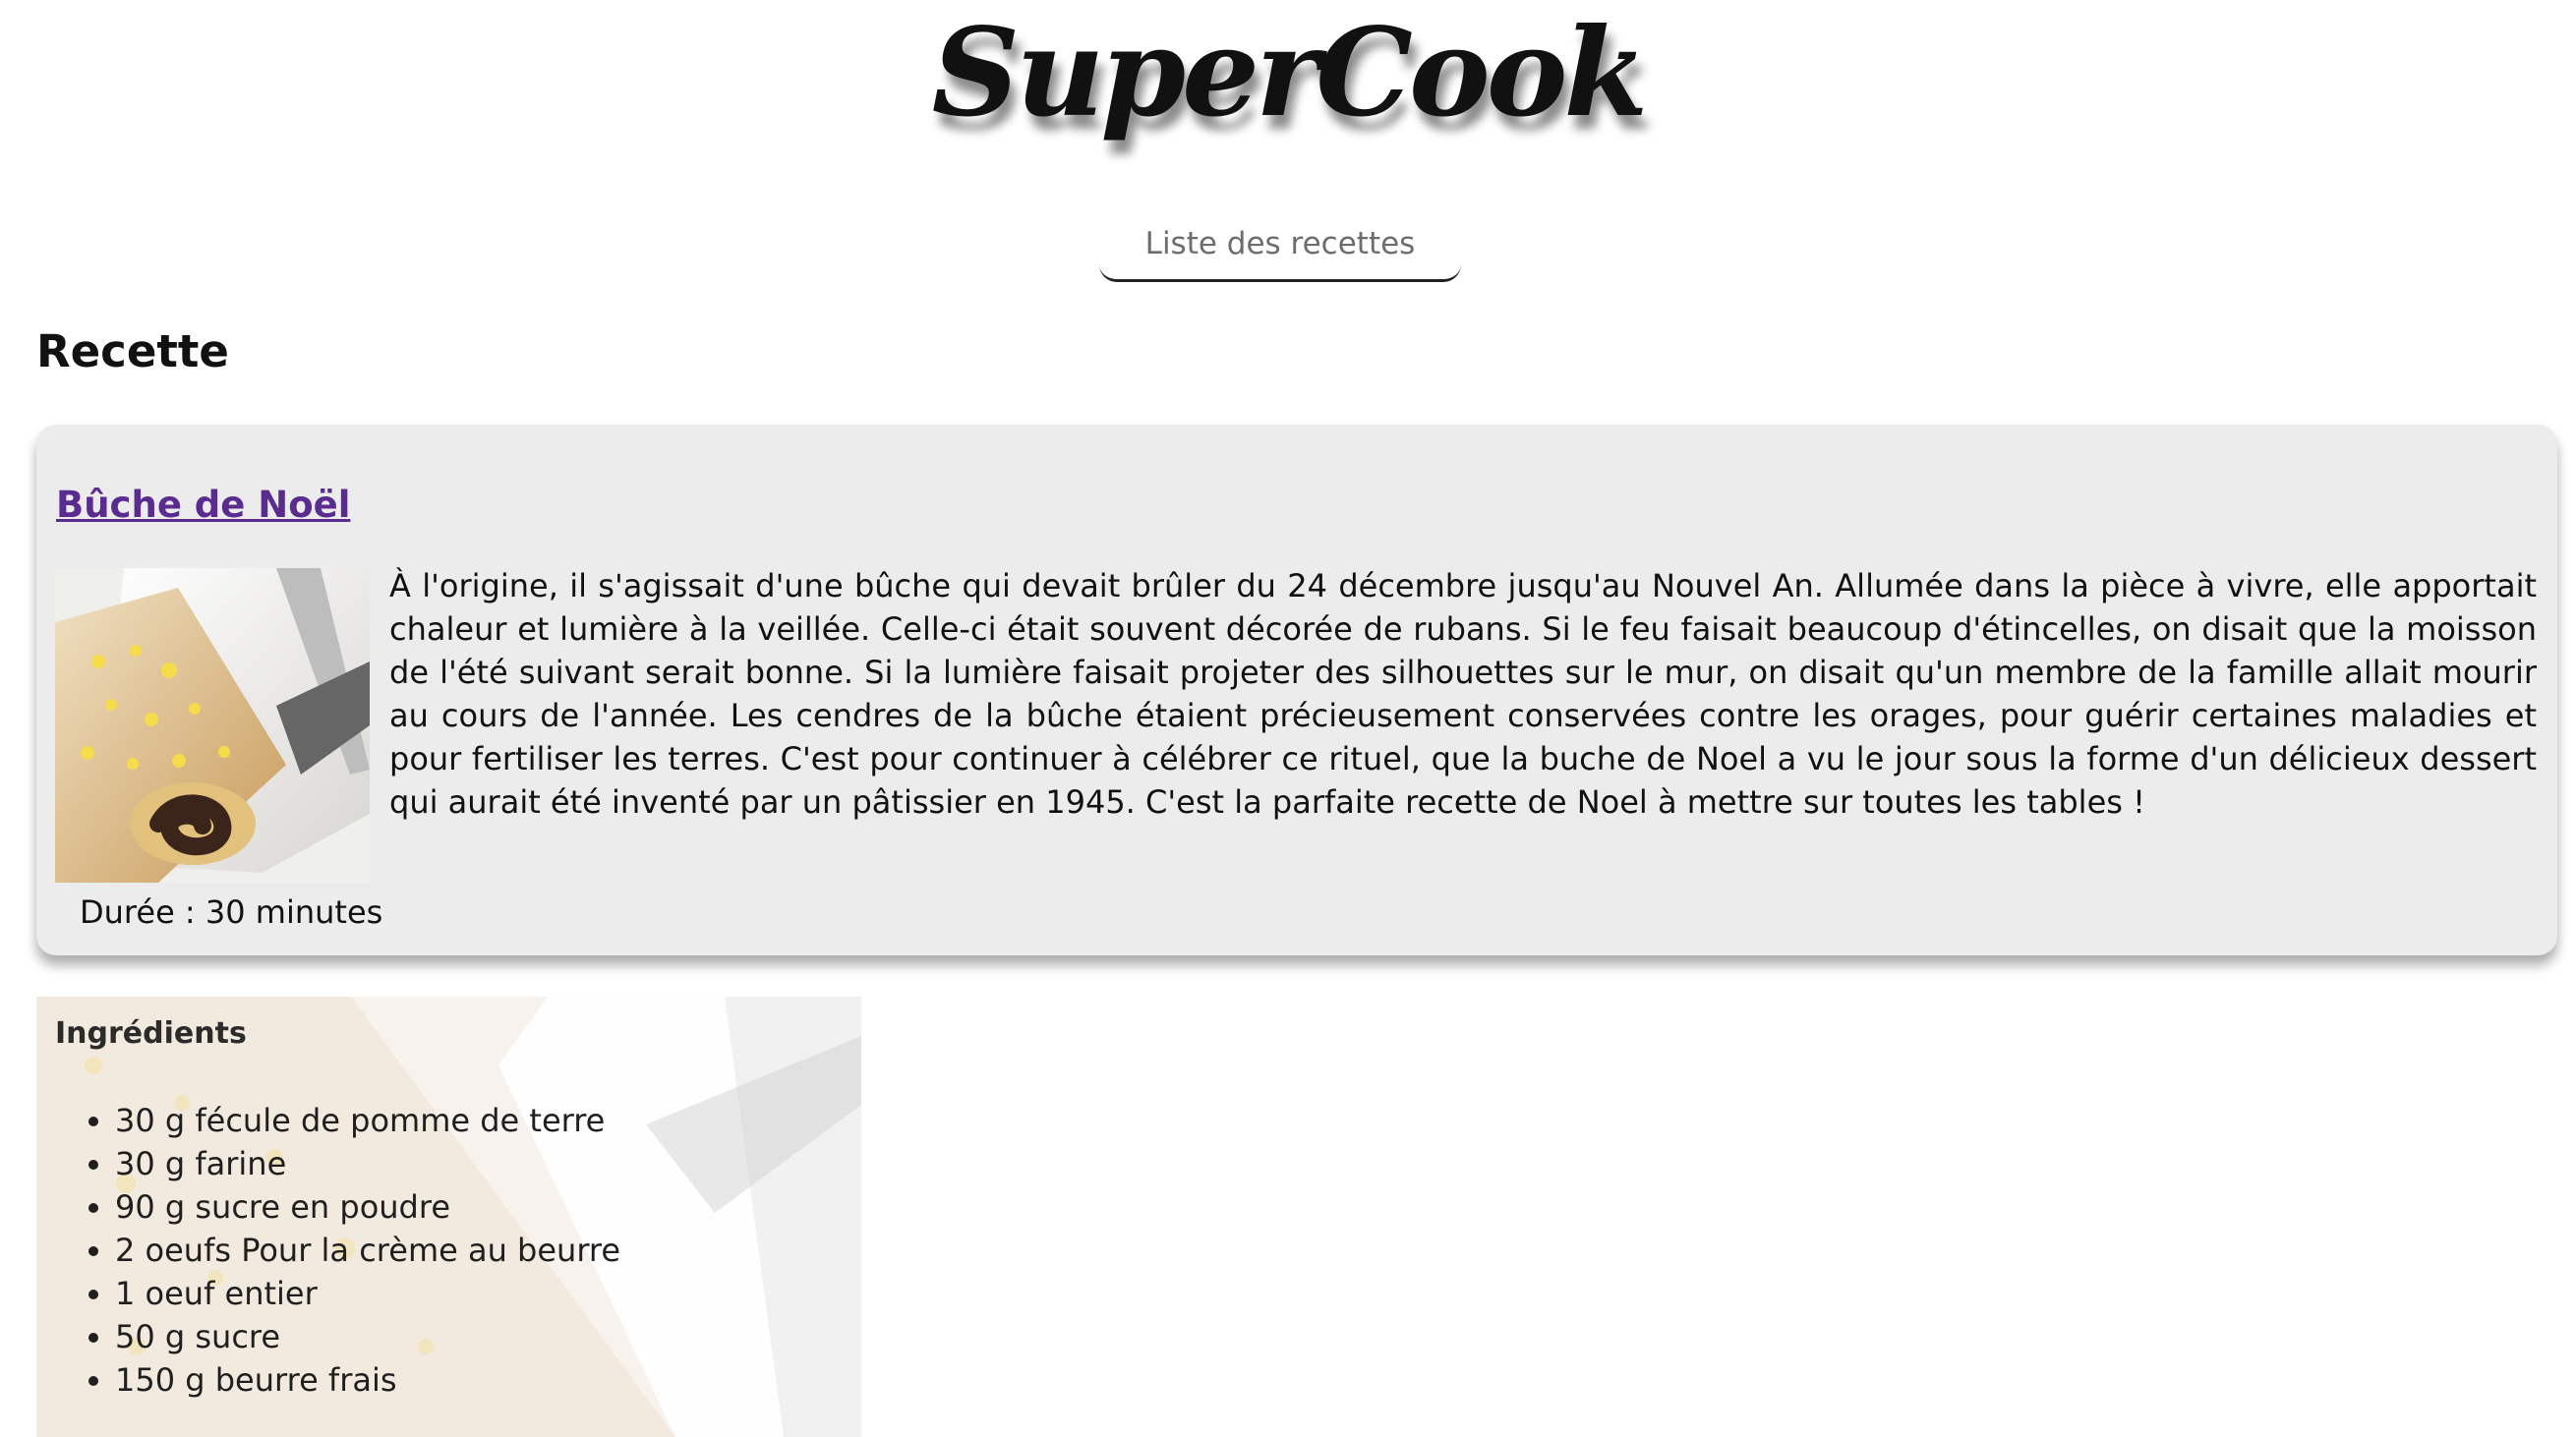 The height and width of the screenshot is (1437, 2576). Describe the element at coordinates (203, 505) in the screenshot. I see `recipe-title-link: Bûche de Noël` at that location.